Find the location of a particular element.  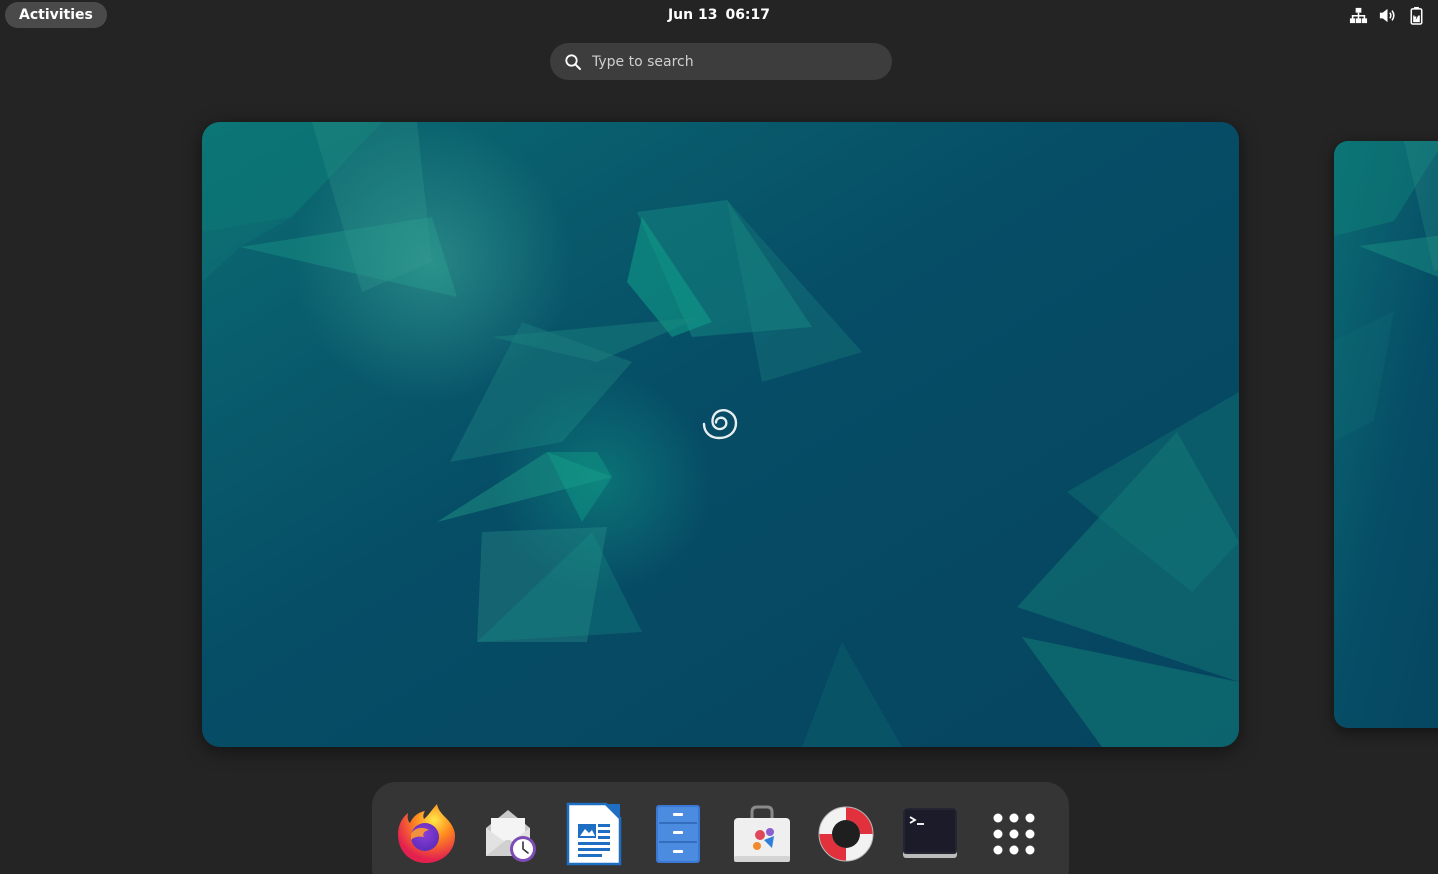

terminal-icon is located at coordinates (930, 833).